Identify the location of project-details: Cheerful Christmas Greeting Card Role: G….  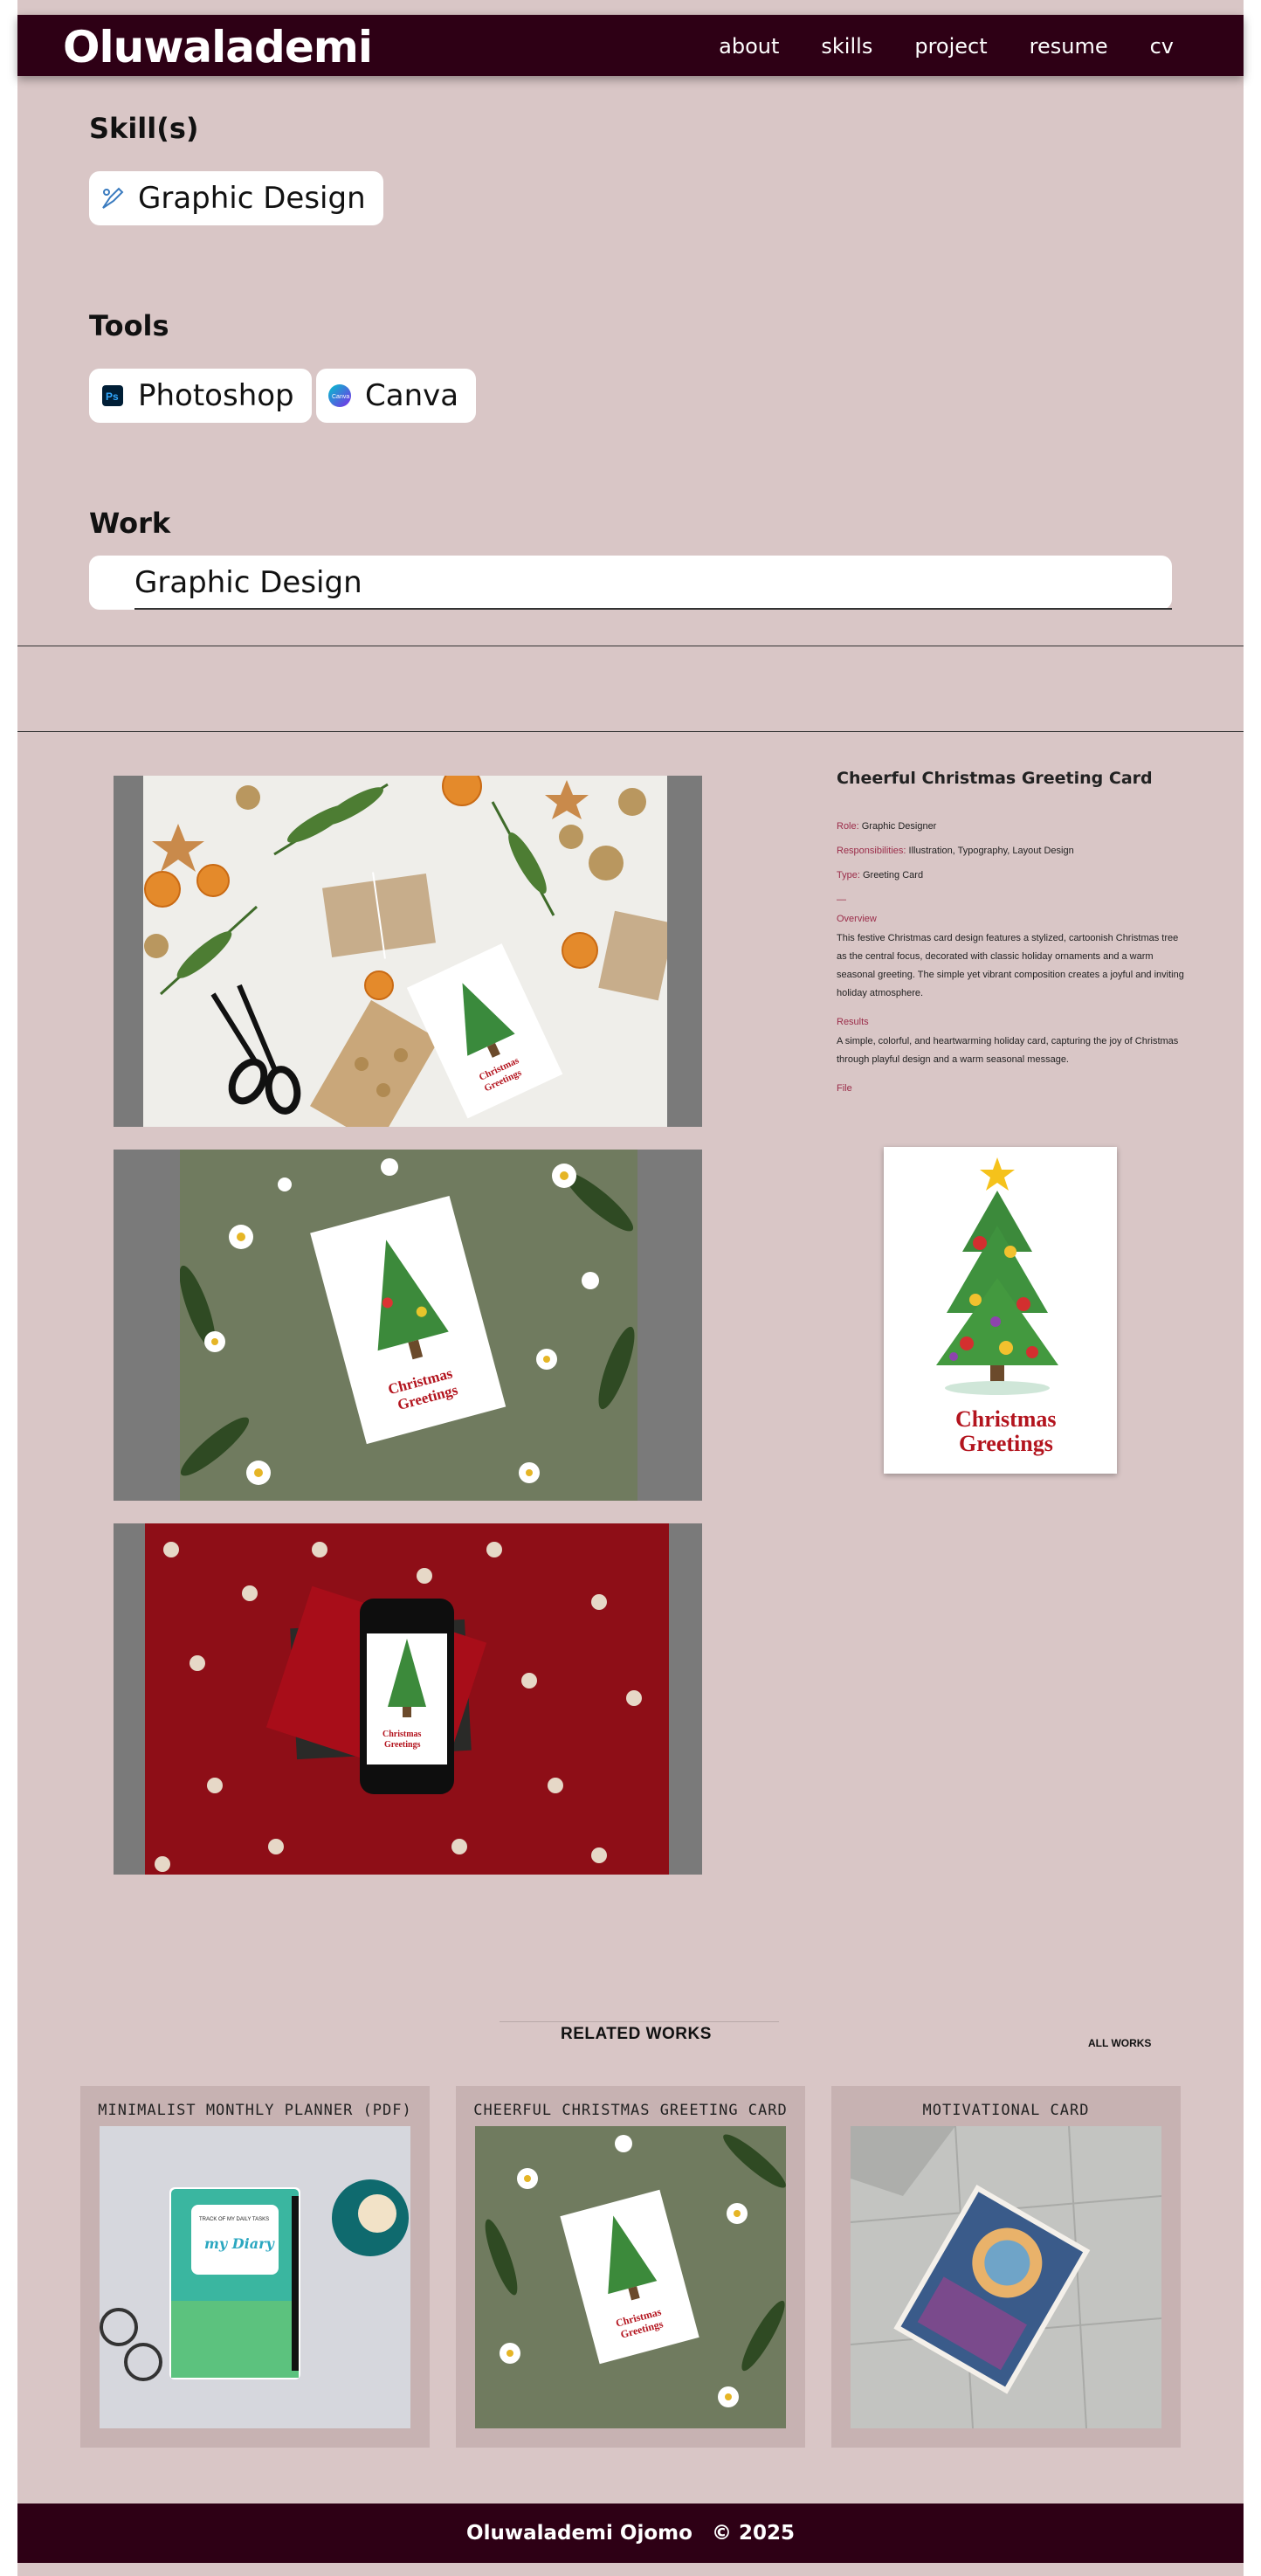
(1011, 931).